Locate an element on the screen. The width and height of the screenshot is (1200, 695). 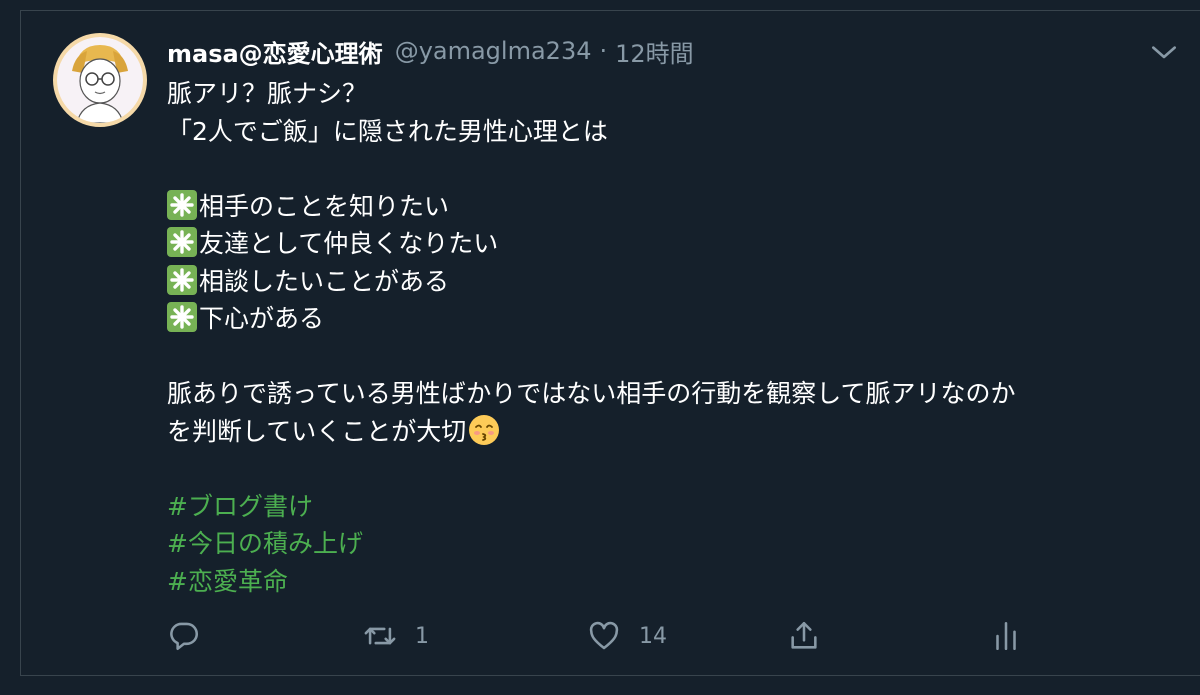
analytics-icon is located at coordinates (1006, 636).